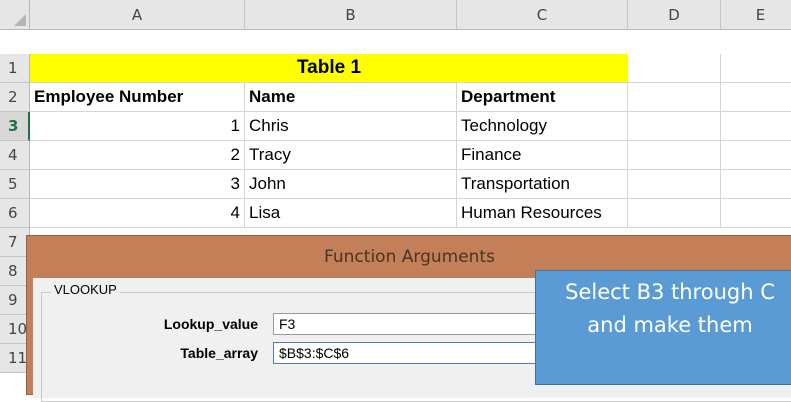 This screenshot has width=791, height=402. What do you see at coordinates (756, 155) in the screenshot?
I see `cell-e4` at bounding box center [756, 155].